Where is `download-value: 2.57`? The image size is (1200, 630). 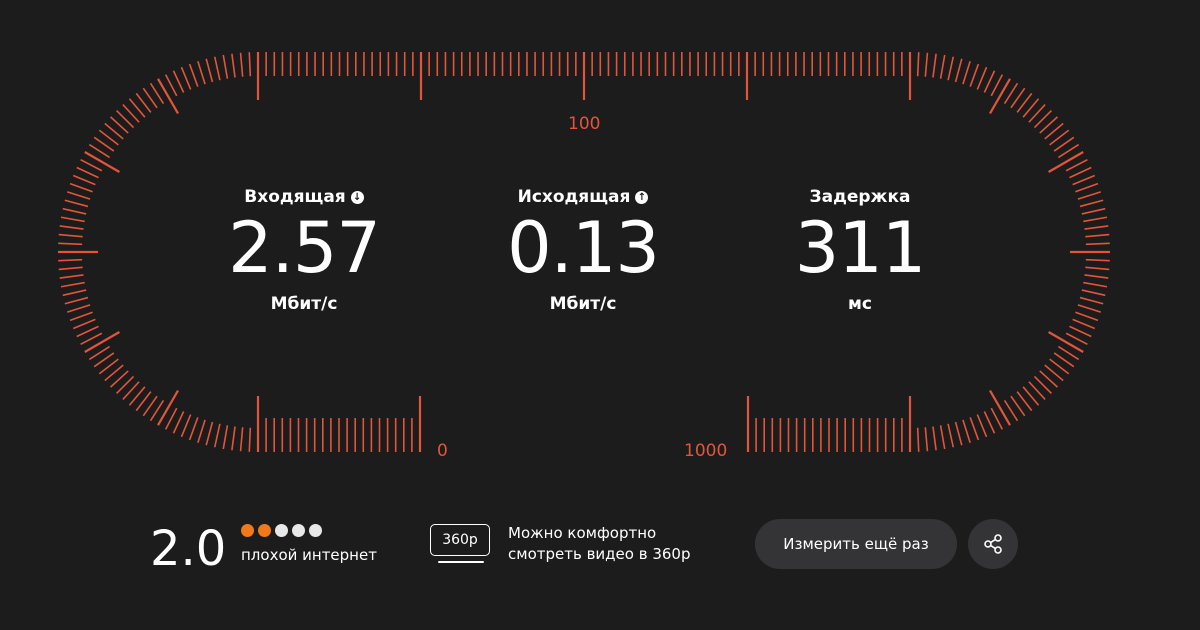
download-value: 2.57 is located at coordinates (304, 248).